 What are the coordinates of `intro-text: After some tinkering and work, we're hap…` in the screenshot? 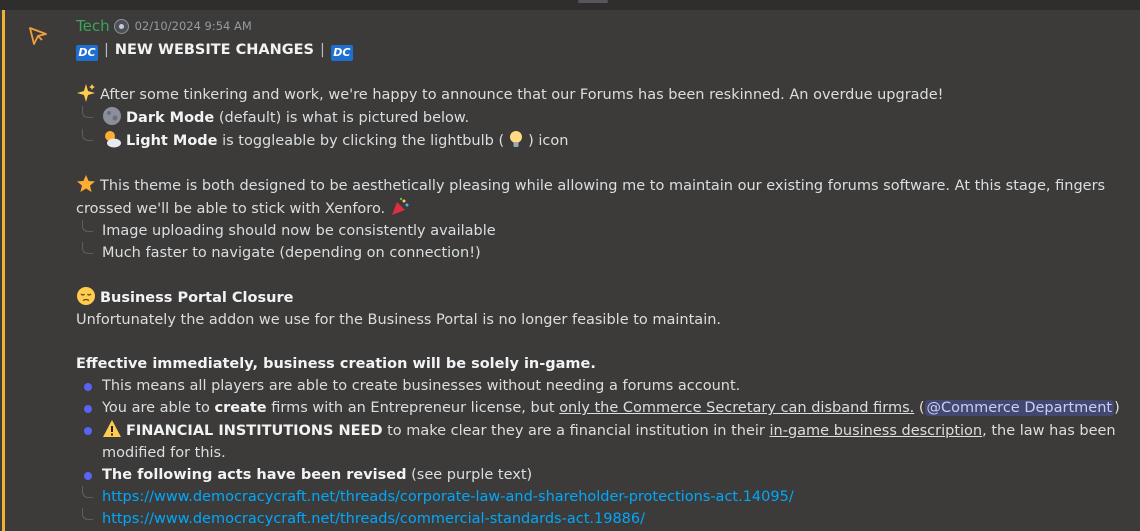 It's located at (522, 95).